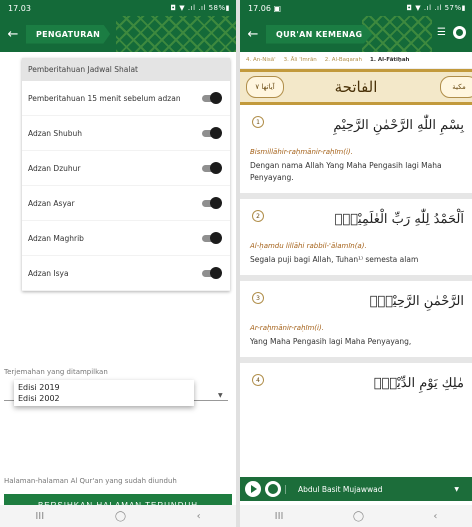 This screenshot has height=527, width=472. What do you see at coordinates (261, 60) in the screenshot?
I see `tab-an-nisa: 4. An-Nisā'` at bounding box center [261, 60].